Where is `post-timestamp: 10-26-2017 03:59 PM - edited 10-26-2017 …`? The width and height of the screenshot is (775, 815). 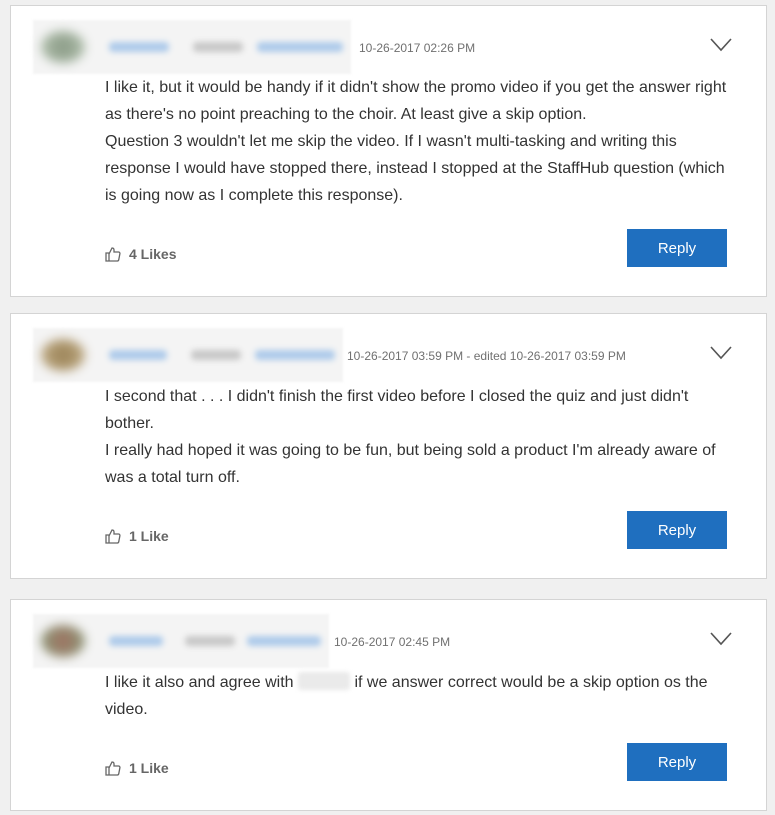
post-timestamp: 10-26-2017 03:59 PM - edited 10-26-2017 … is located at coordinates (486, 356).